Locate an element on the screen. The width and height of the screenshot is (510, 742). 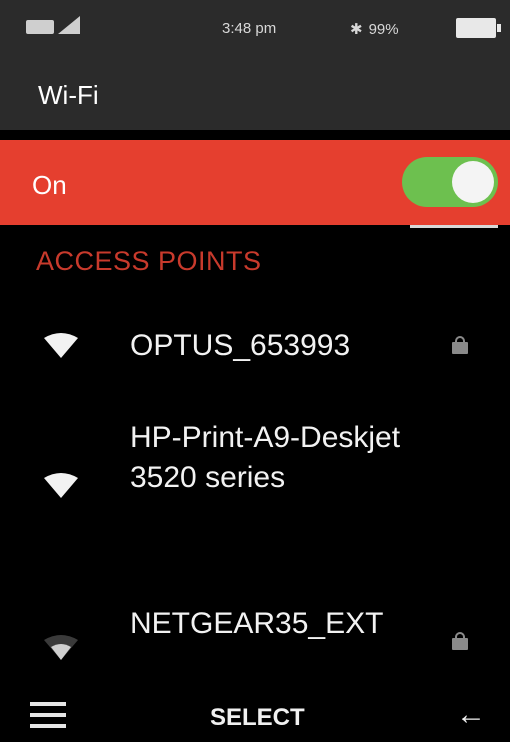
status-bar: 3:48 pm ✱ 99% is located at coordinates (255, 30).